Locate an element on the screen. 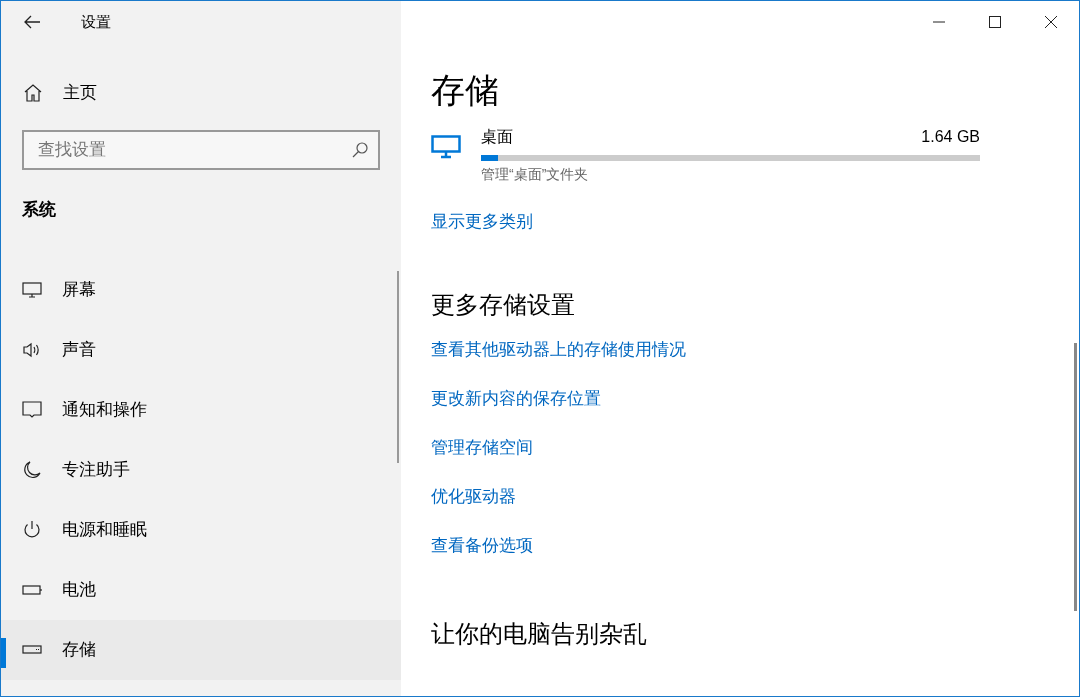 This screenshot has width=1080, height=697. section-heading: 更多存储设置 is located at coordinates (503, 304).